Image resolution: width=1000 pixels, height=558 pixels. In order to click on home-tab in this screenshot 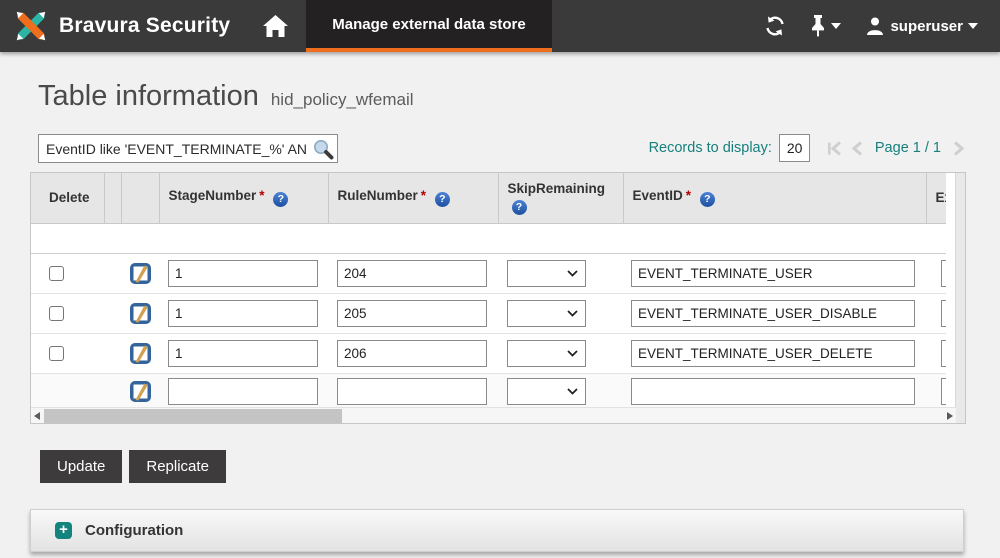, I will do `click(275, 26)`.